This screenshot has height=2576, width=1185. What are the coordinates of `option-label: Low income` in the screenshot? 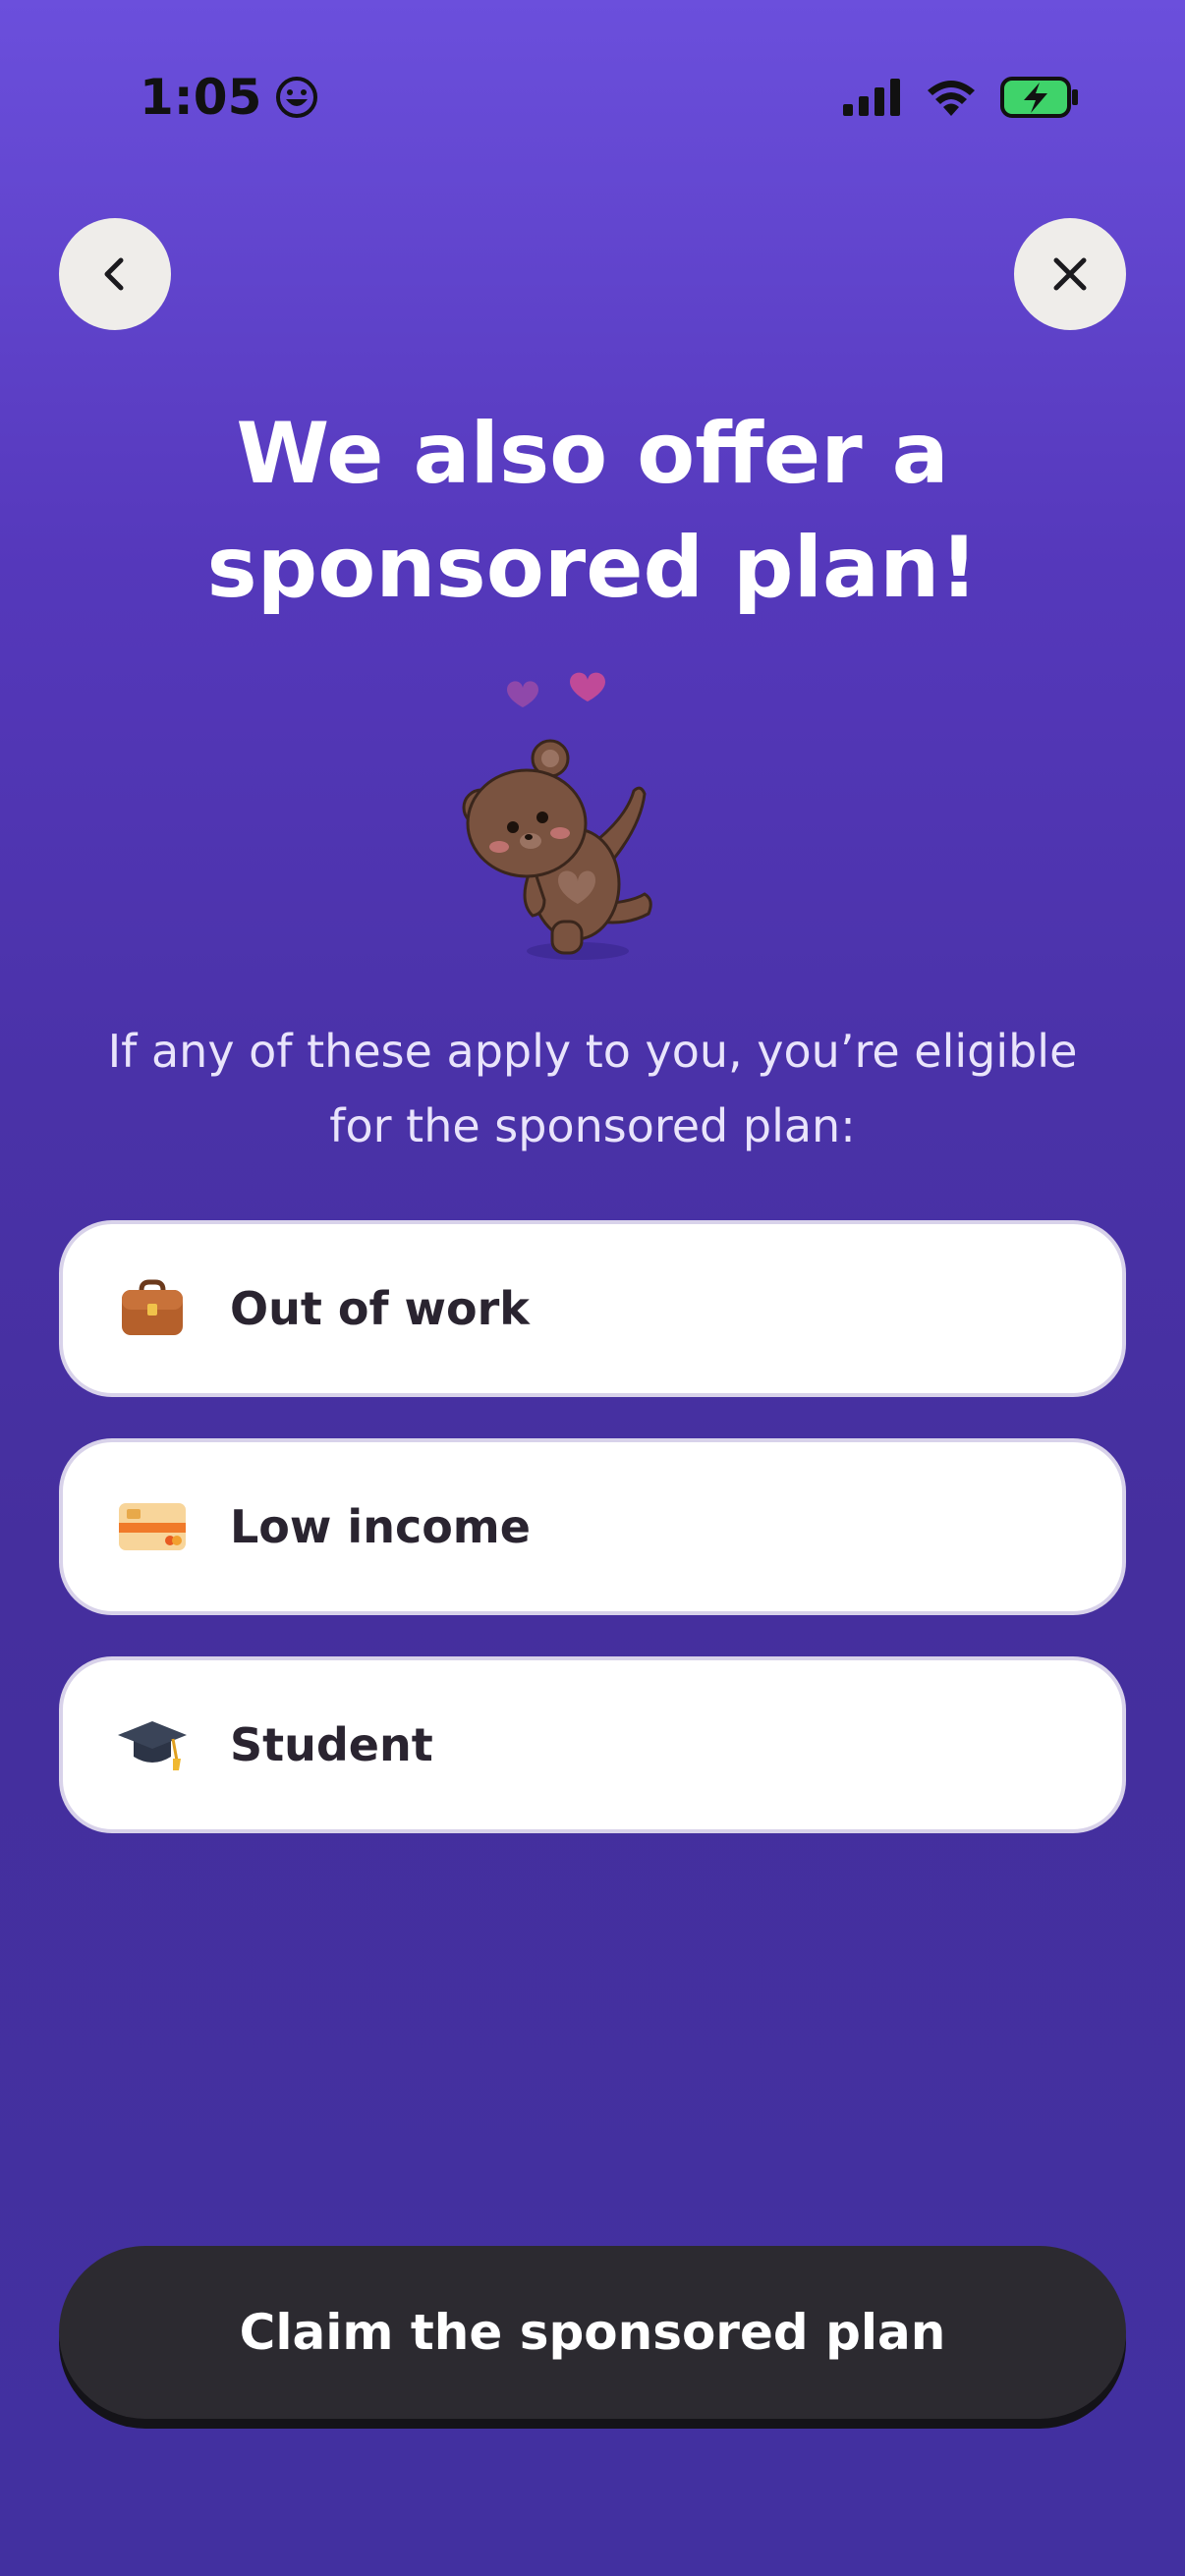 It's located at (381, 1526).